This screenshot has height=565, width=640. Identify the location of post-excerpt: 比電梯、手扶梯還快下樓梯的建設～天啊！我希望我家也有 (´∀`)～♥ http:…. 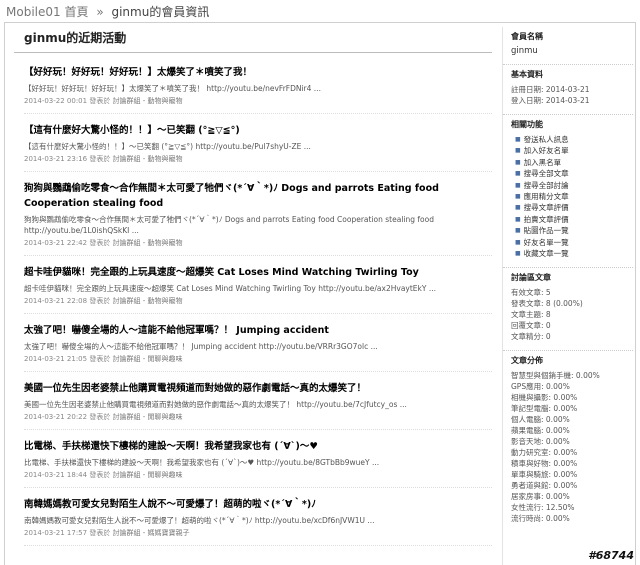
(202, 462).